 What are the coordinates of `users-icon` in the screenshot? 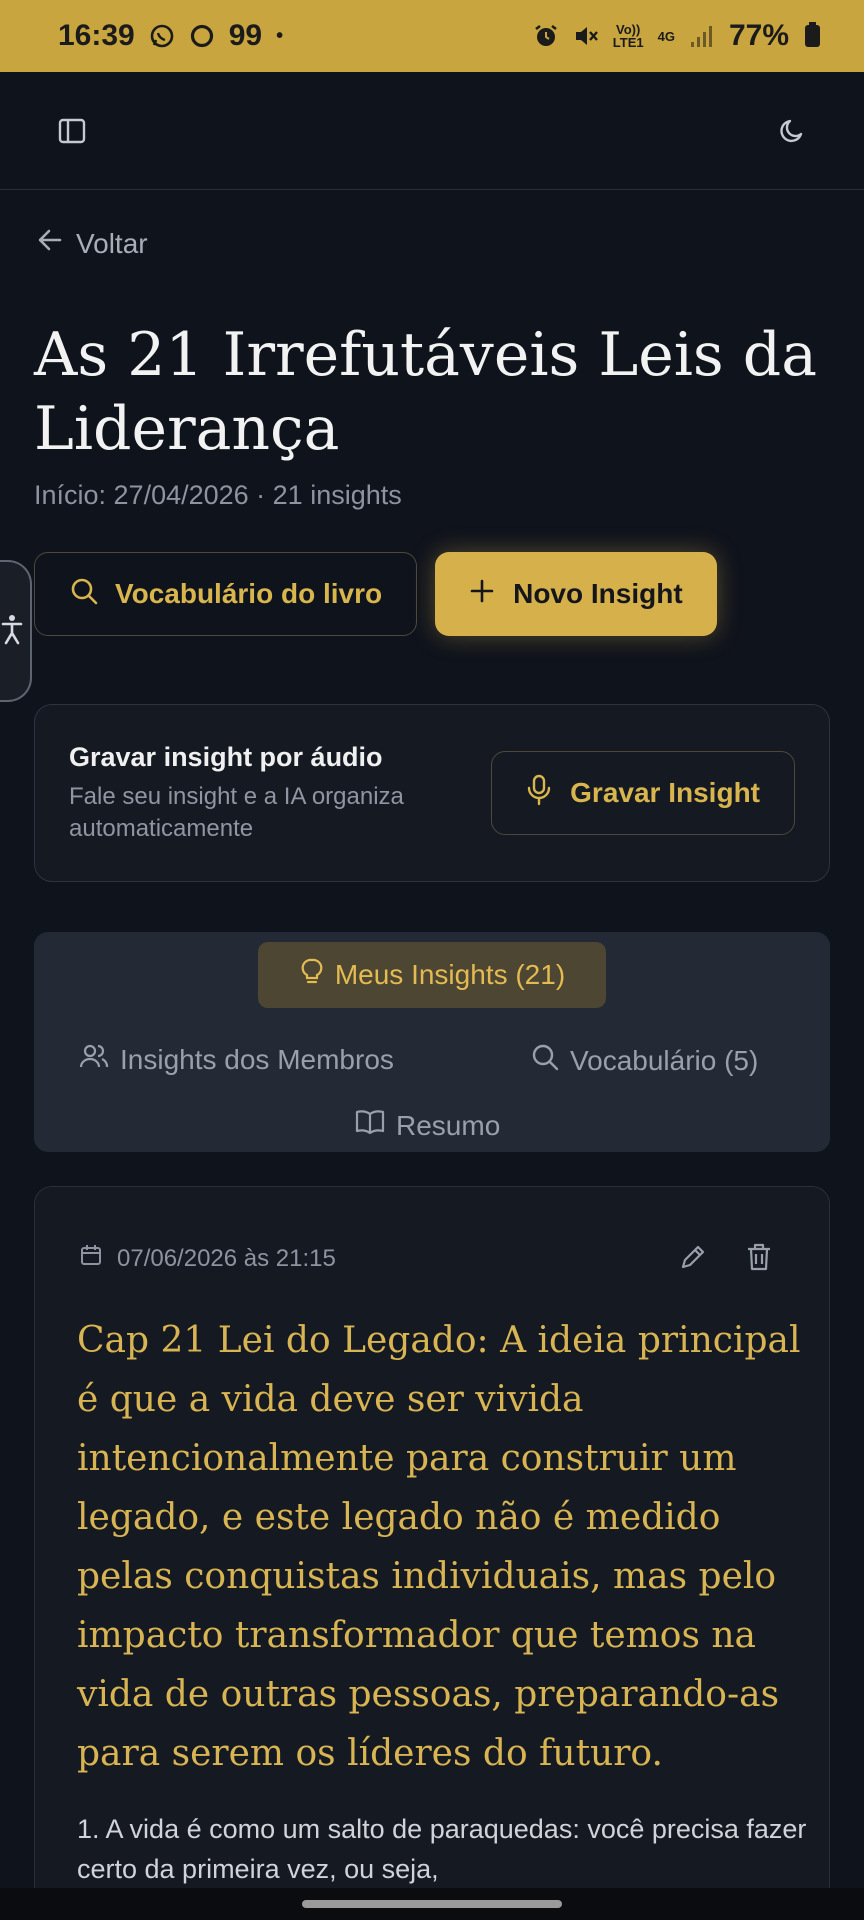 It's located at (94, 1059).